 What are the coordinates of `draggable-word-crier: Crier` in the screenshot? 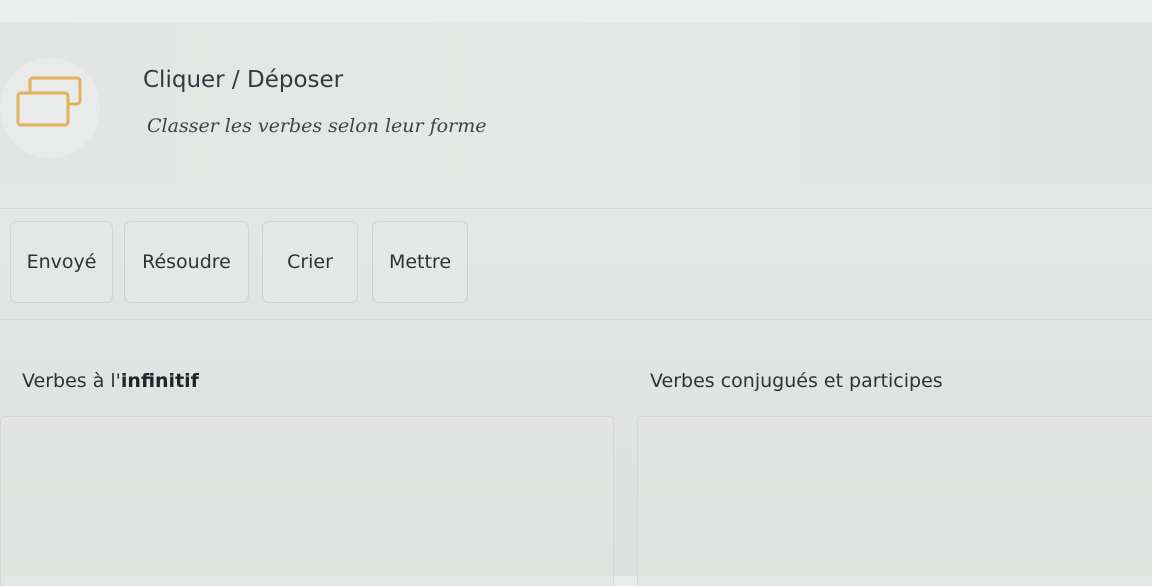 It's located at (310, 262).